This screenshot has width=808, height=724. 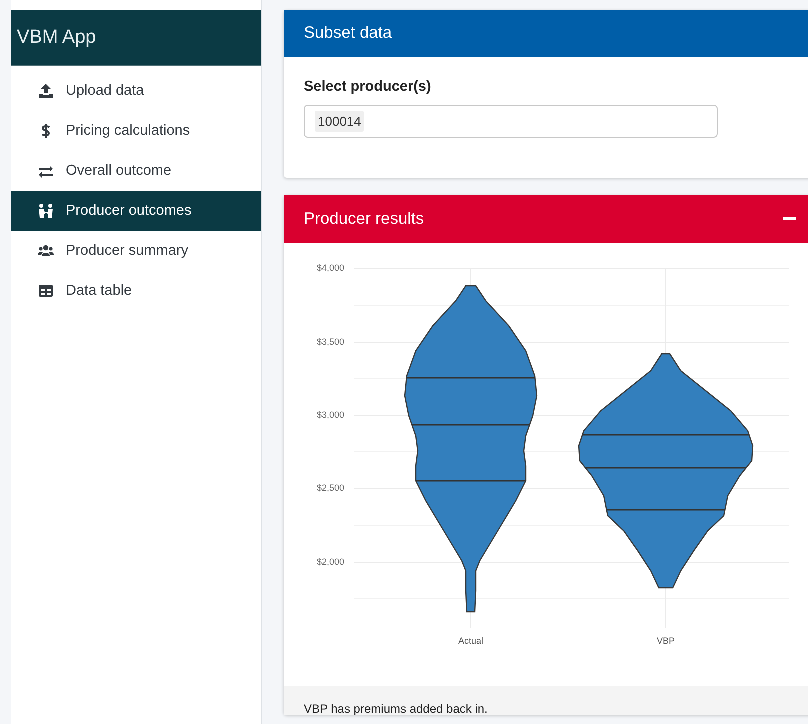 I want to click on users-icon, so click(x=46, y=250).